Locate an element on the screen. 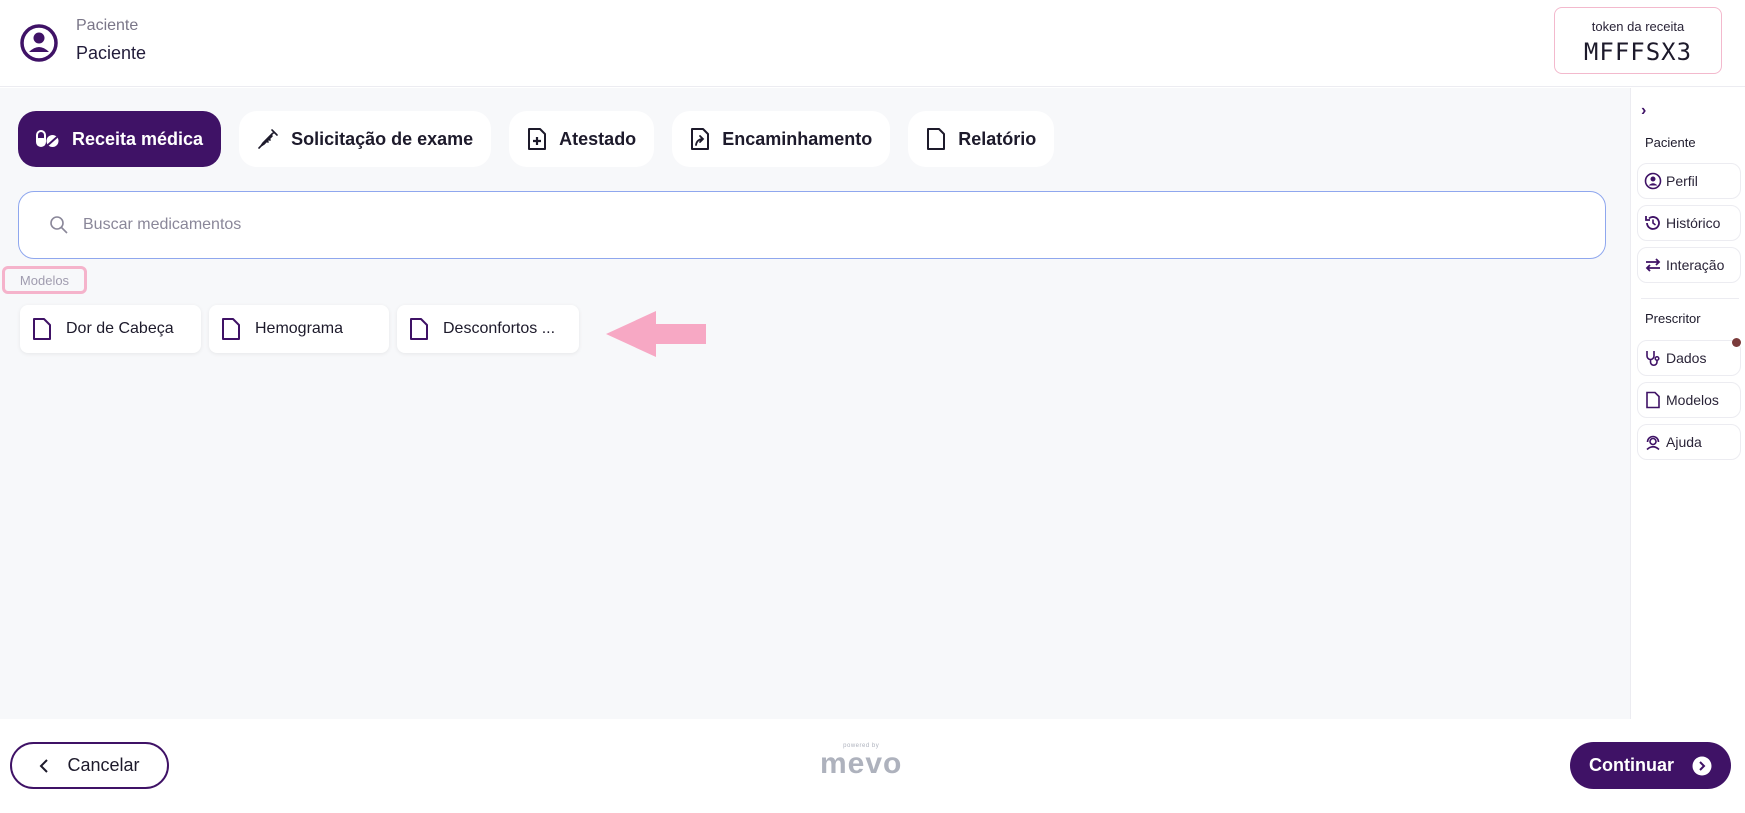 This screenshot has height=813, width=1745. model-label: Hemograma is located at coordinates (299, 328).